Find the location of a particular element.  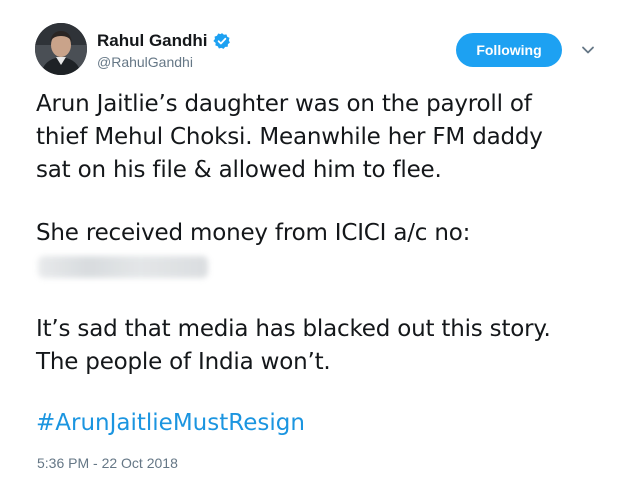

tweet-line: The people of India won’t. is located at coordinates (183, 362).